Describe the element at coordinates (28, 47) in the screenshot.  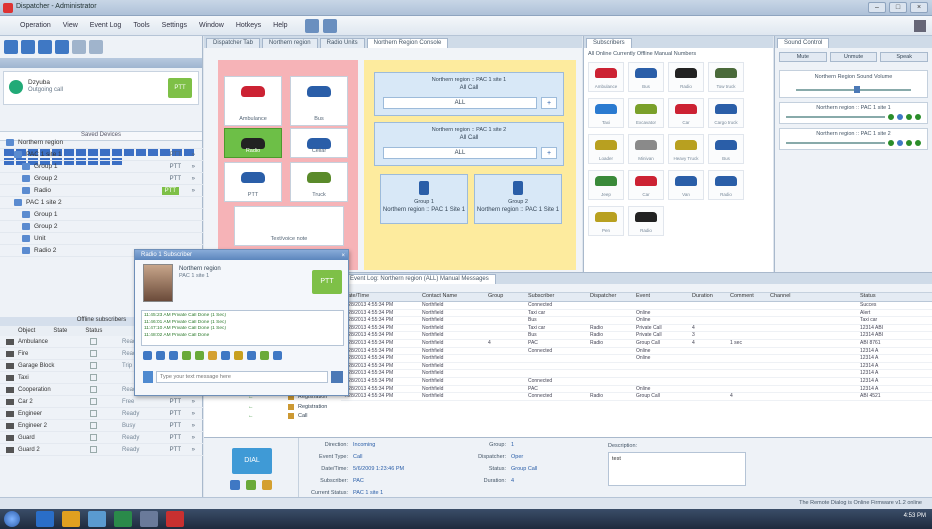
I see `user-icon` at that location.